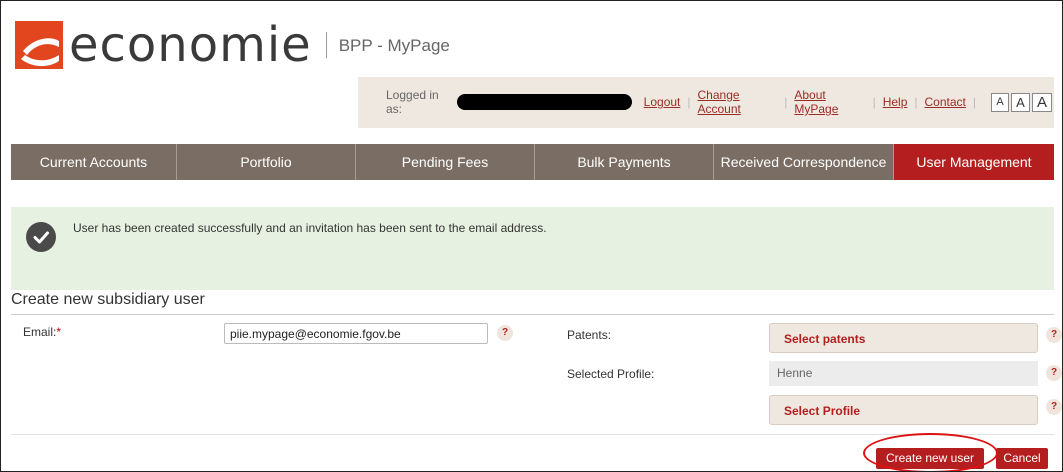 The height and width of the screenshot is (472, 1063). I want to click on font-size-controls: A A A, so click(1022, 102).